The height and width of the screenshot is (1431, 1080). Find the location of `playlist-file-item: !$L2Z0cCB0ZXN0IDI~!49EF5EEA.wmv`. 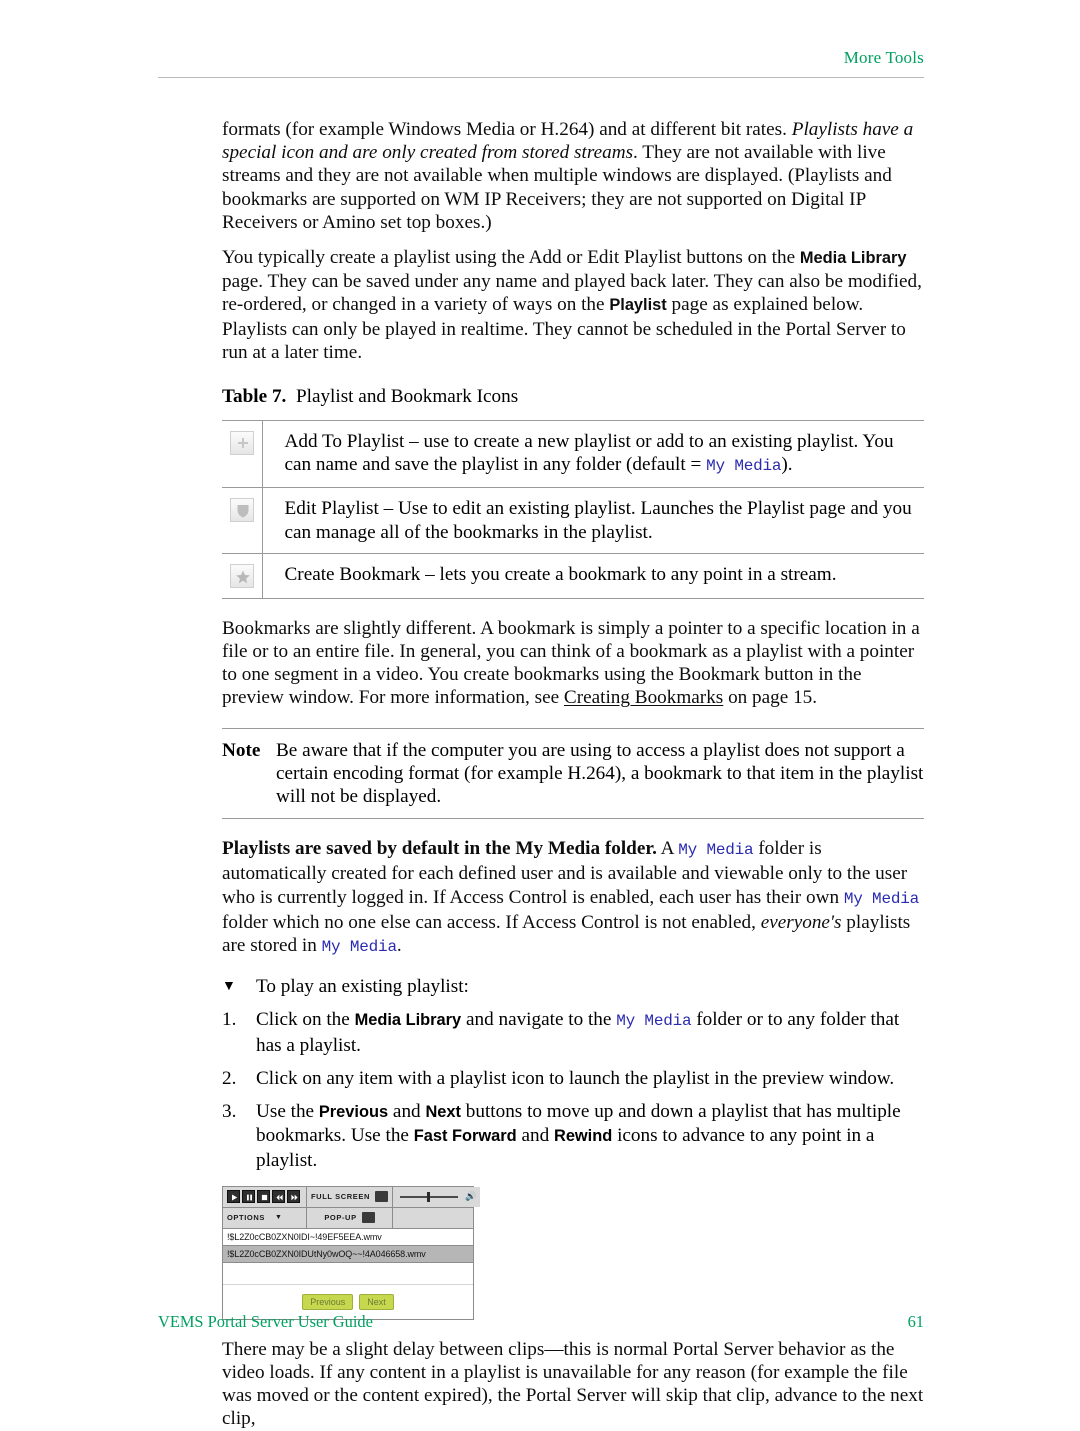

playlist-file-item: !$L2Z0cCB0ZXN0IDI~!49EF5EEA.wmv is located at coordinates (348, 1237).